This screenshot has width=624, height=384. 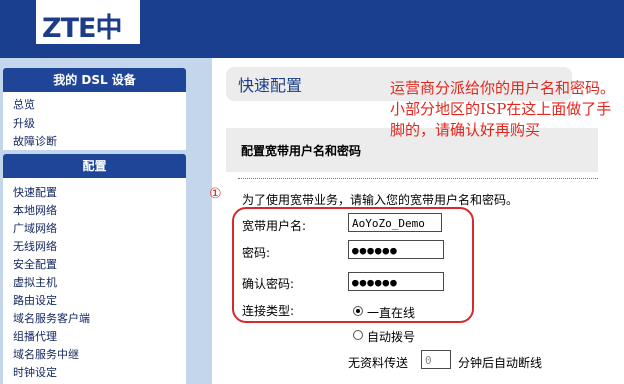 I want to click on sidebar-item-lan: 本地网络, so click(x=35, y=210).